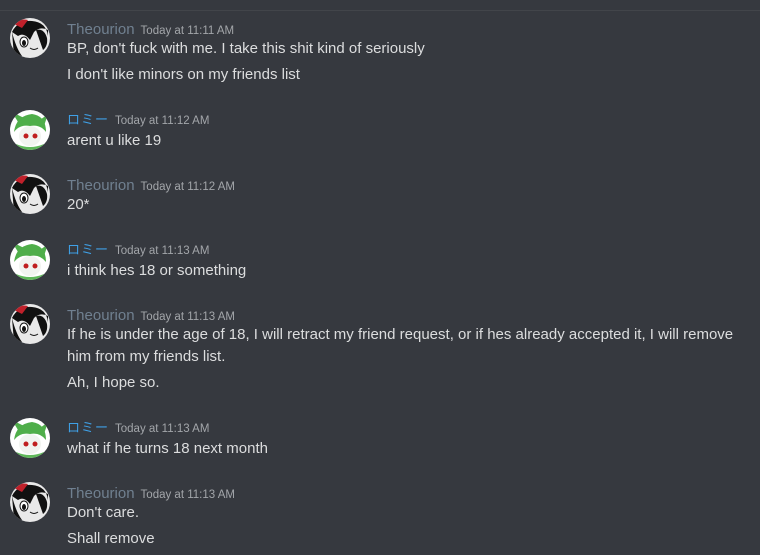  Describe the element at coordinates (78, 204) in the screenshot. I see `message-text: 20*` at that location.